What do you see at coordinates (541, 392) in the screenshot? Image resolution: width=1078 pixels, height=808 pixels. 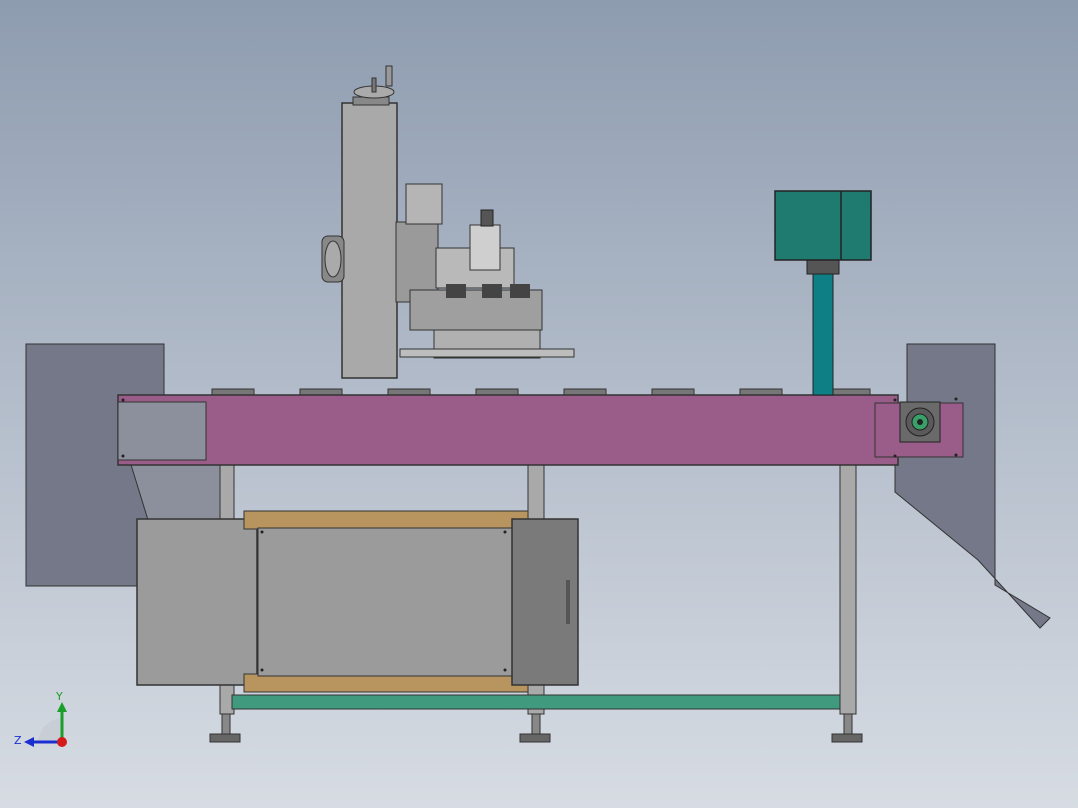 I see `conveyor-flights` at bounding box center [541, 392].